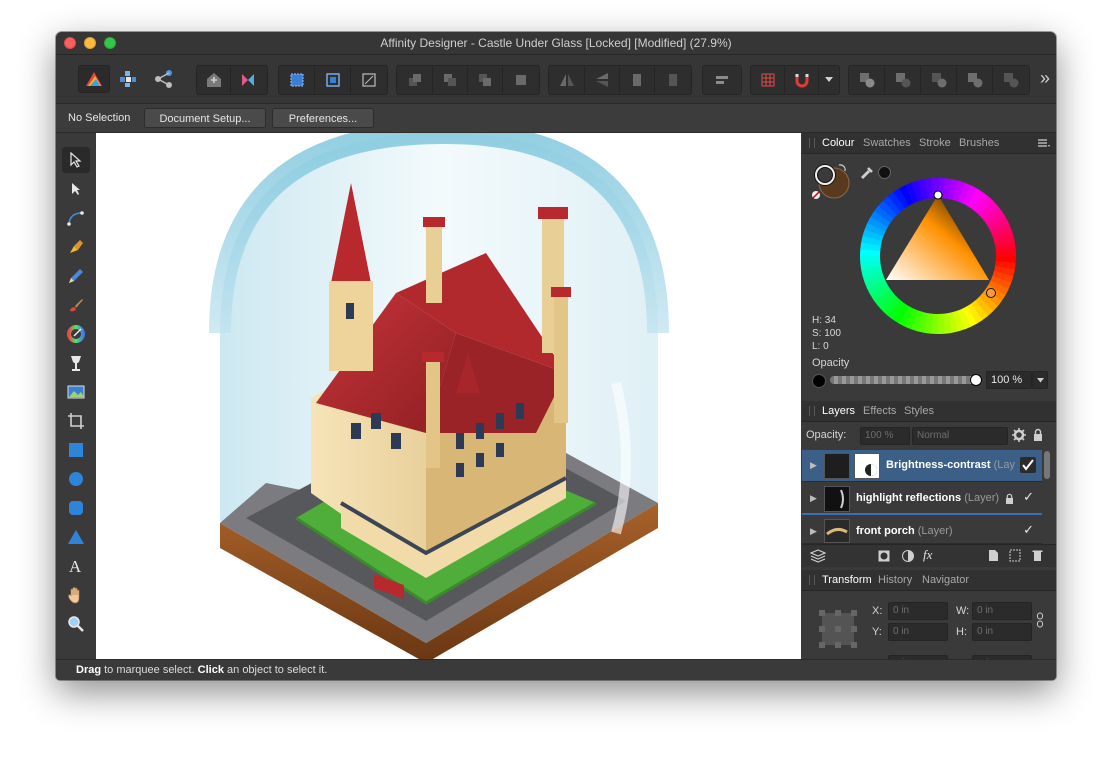  Describe the element at coordinates (76, 624) in the screenshot. I see `zoom-tool` at that location.